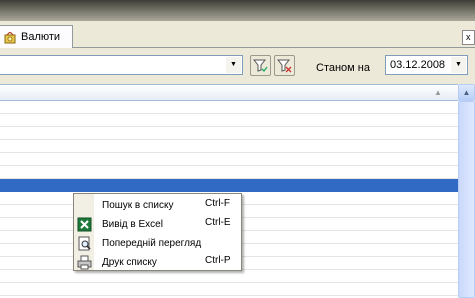 The height and width of the screenshot is (298, 475). What do you see at coordinates (84, 262) in the screenshot?
I see `printer-icon` at bounding box center [84, 262].